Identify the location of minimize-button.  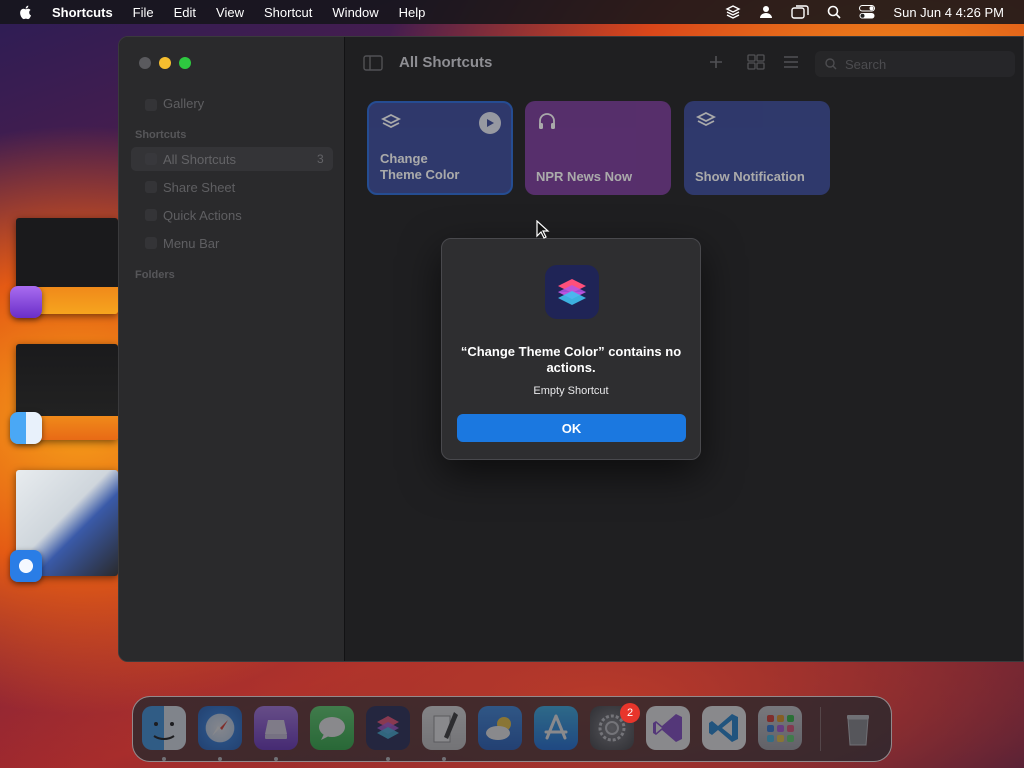
(165, 63).